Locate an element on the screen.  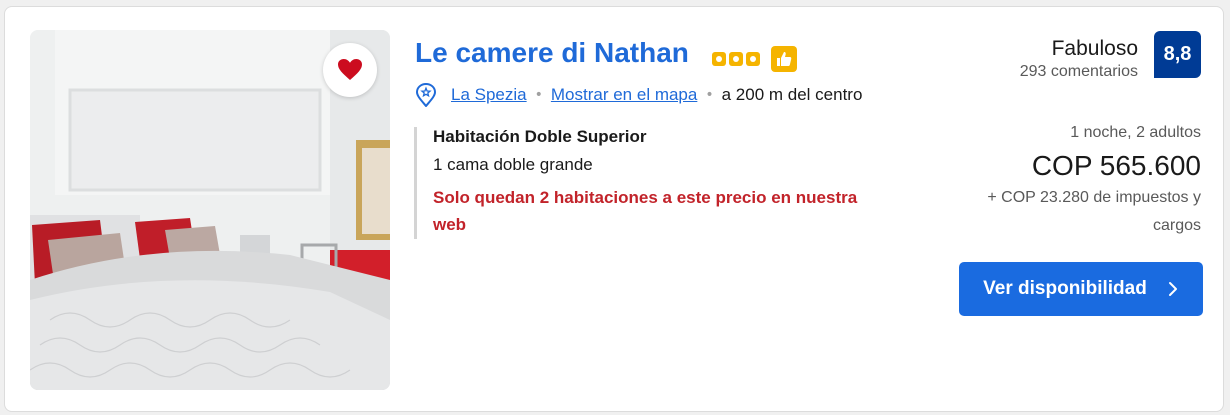
thumbs-up-glyph is located at coordinates (784, 59).